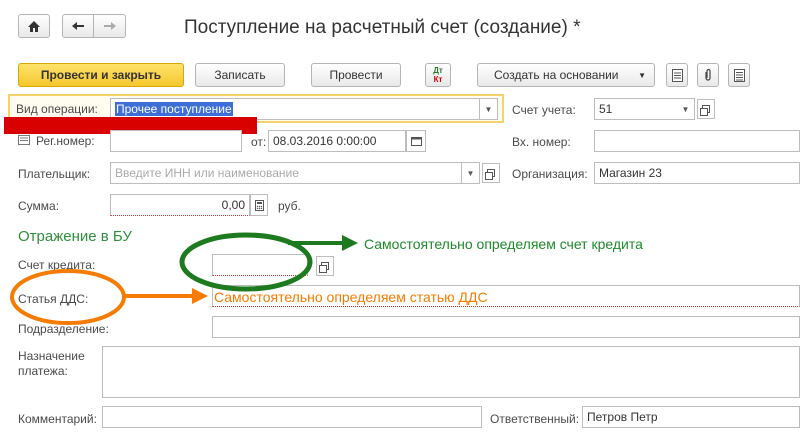 Image resolution: width=800 pixels, height=440 pixels. I want to click on purpose-label-line2: платежа:, so click(43, 371).